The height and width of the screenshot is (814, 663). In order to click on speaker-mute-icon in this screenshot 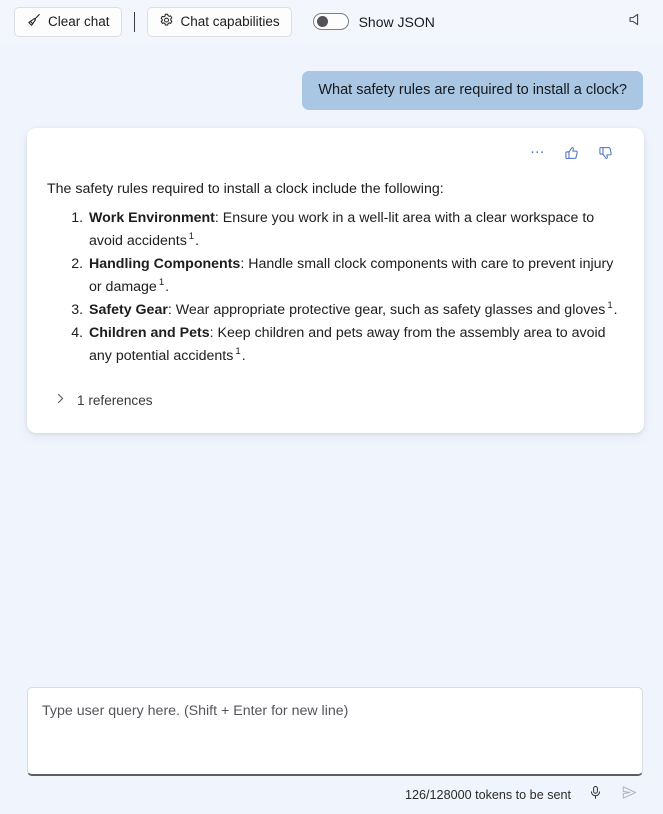, I will do `click(635, 22)`.